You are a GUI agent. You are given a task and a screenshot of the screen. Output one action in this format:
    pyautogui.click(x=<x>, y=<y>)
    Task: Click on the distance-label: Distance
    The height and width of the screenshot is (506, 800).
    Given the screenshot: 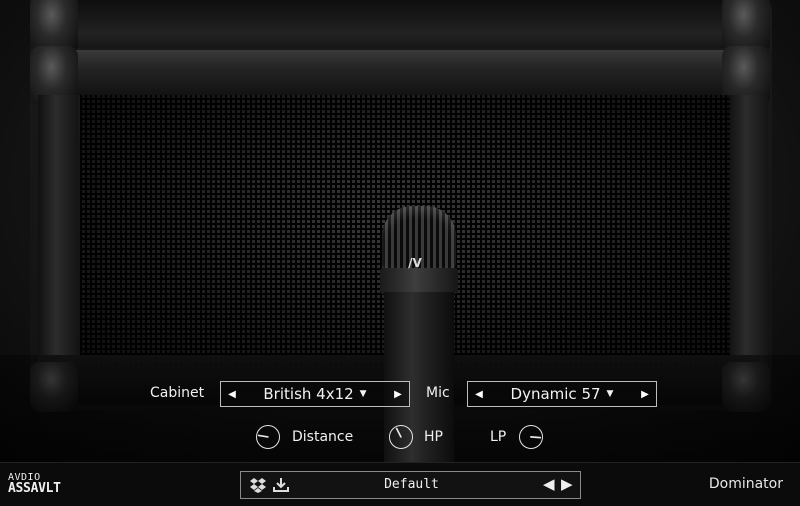 What is the action you would take?
    pyautogui.click(x=323, y=437)
    